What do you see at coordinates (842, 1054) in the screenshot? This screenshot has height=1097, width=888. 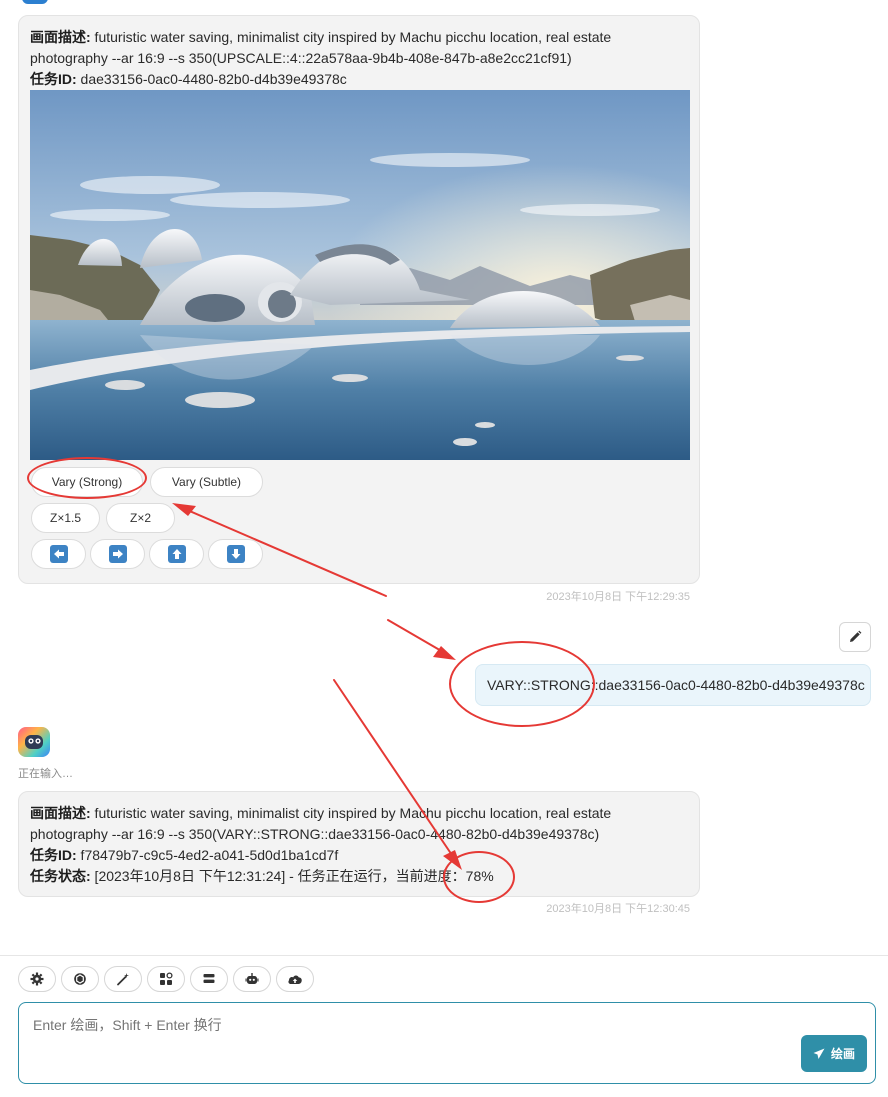 I see `draw-send-label: 绘画` at bounding box center [842, 1054].